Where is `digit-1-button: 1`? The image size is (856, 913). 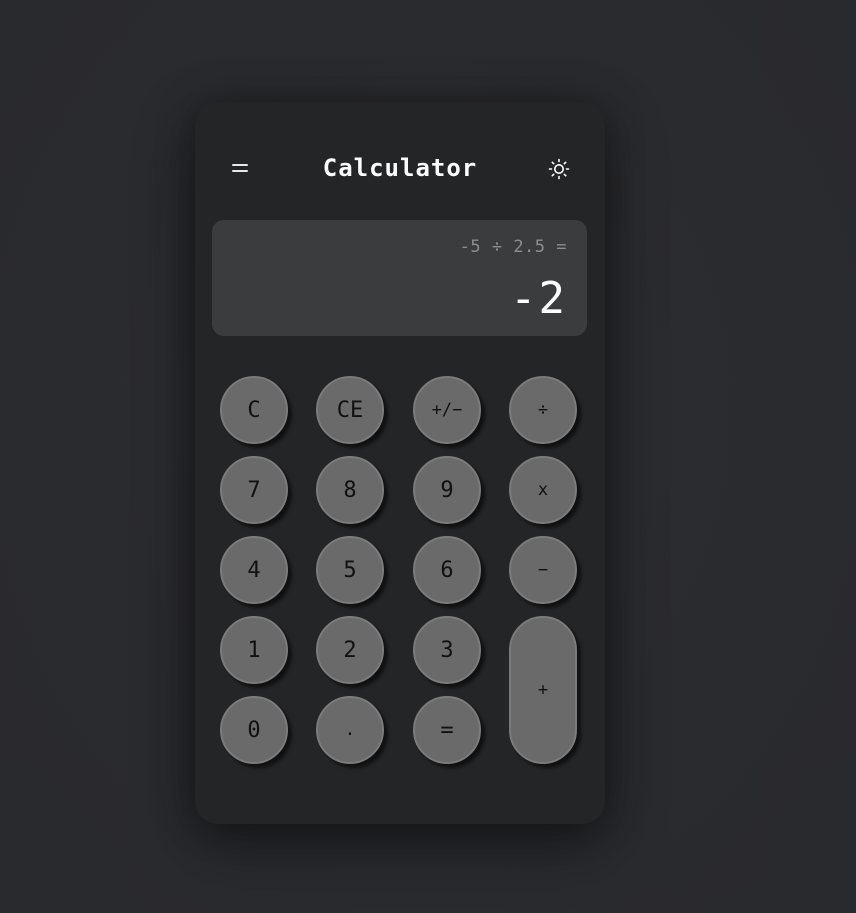 digit-1-button: 1 is located at coordinates (254, 650).